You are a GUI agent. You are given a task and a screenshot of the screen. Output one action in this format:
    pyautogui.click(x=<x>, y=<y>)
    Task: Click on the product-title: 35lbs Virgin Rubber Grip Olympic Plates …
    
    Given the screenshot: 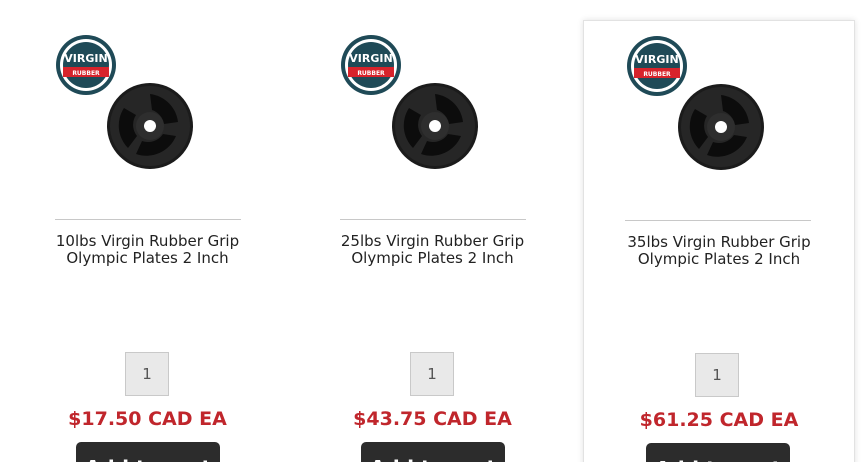 What is the action you would take?
    pyautogui.click(x=719, y=251)
    